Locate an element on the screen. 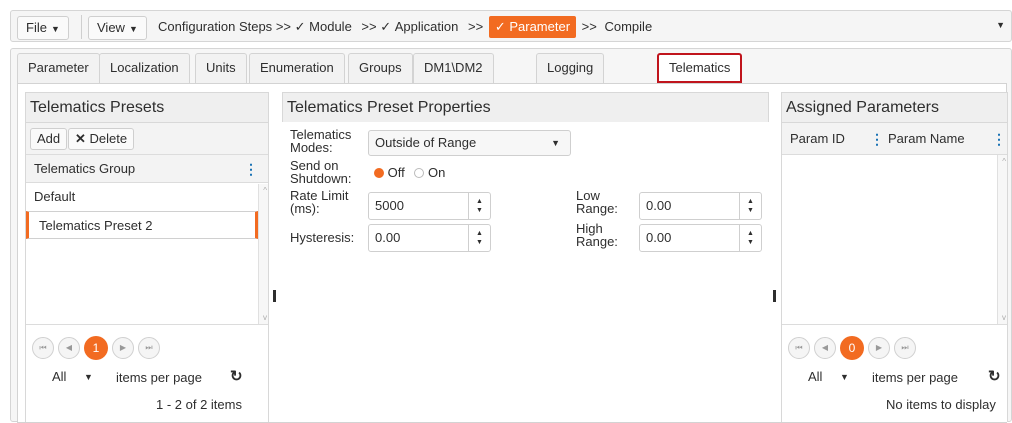  step-application: Application is located at coordinates (427, 27).